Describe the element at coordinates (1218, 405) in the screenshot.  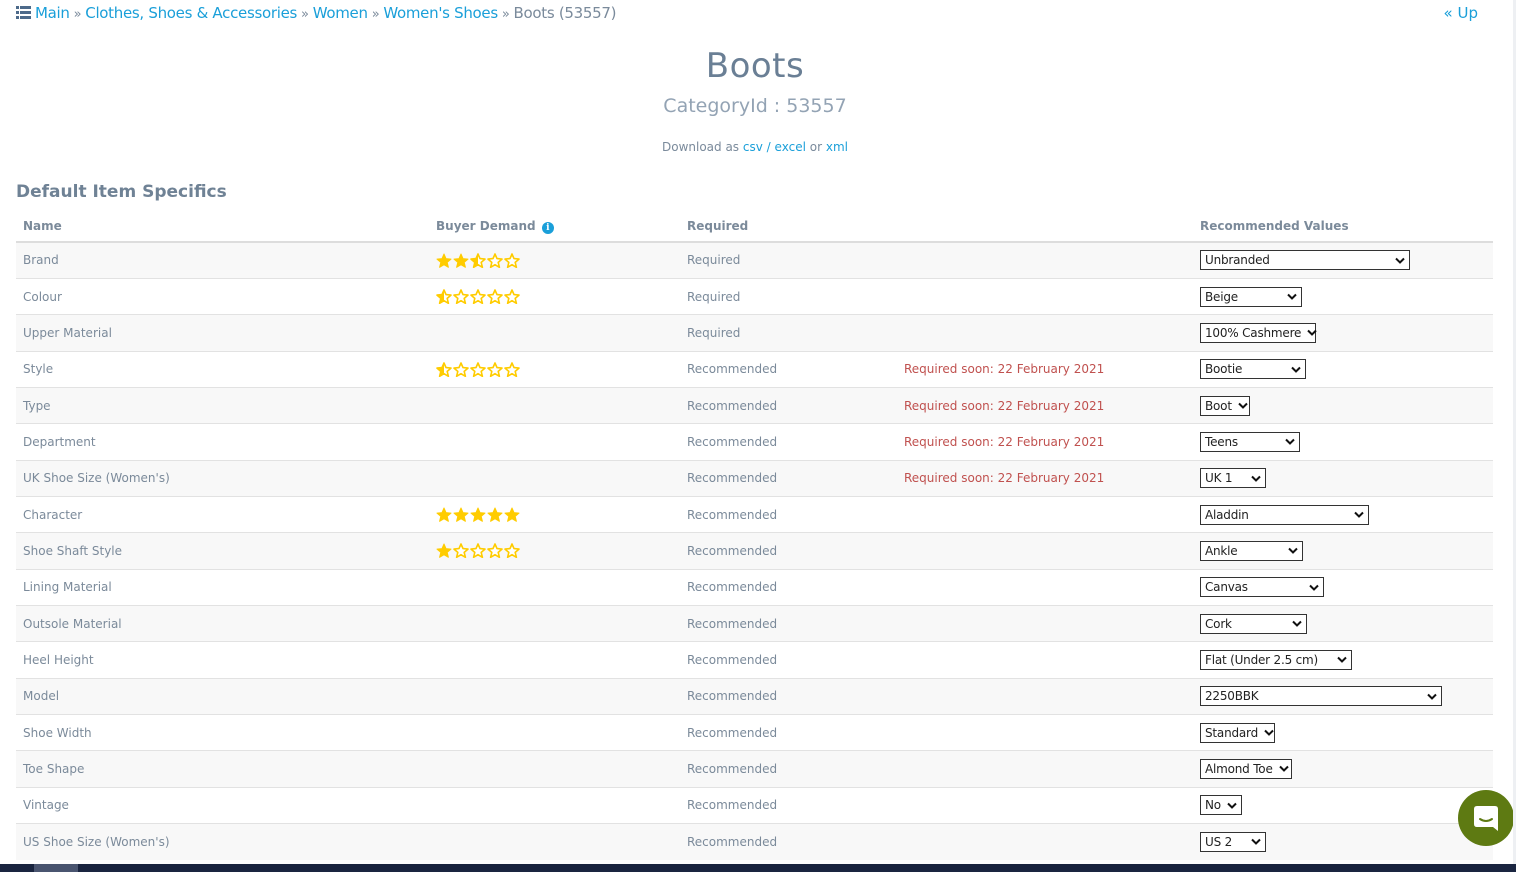
I see `select-value: Boot` at that location.